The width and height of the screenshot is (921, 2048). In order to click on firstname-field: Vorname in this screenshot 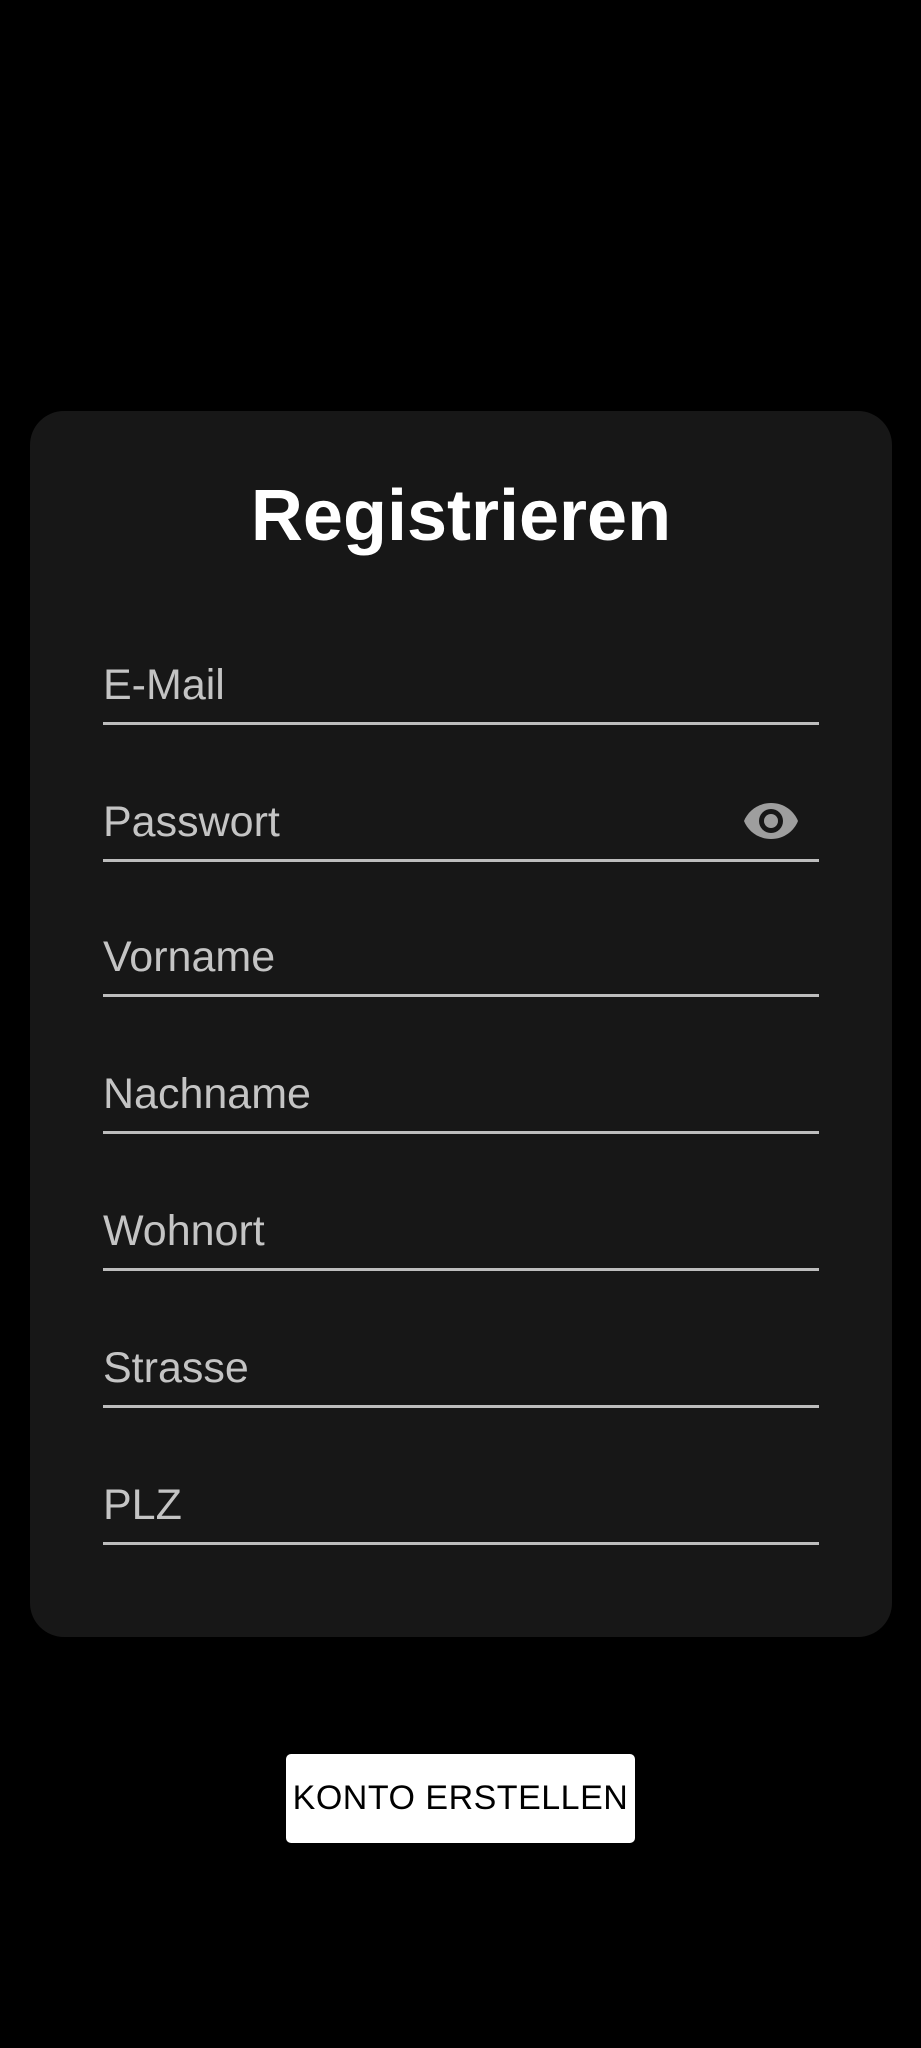, I will do `click(461, 944)`.